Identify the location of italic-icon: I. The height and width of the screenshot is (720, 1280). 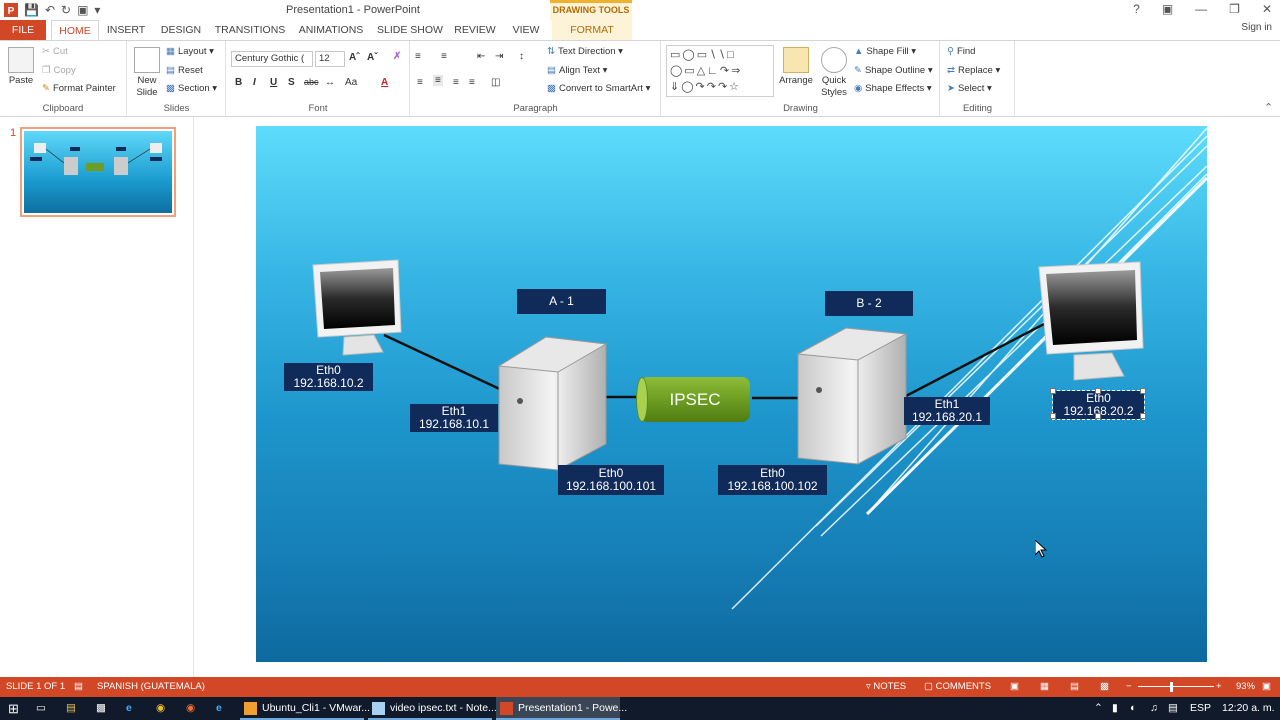
(254, 82).